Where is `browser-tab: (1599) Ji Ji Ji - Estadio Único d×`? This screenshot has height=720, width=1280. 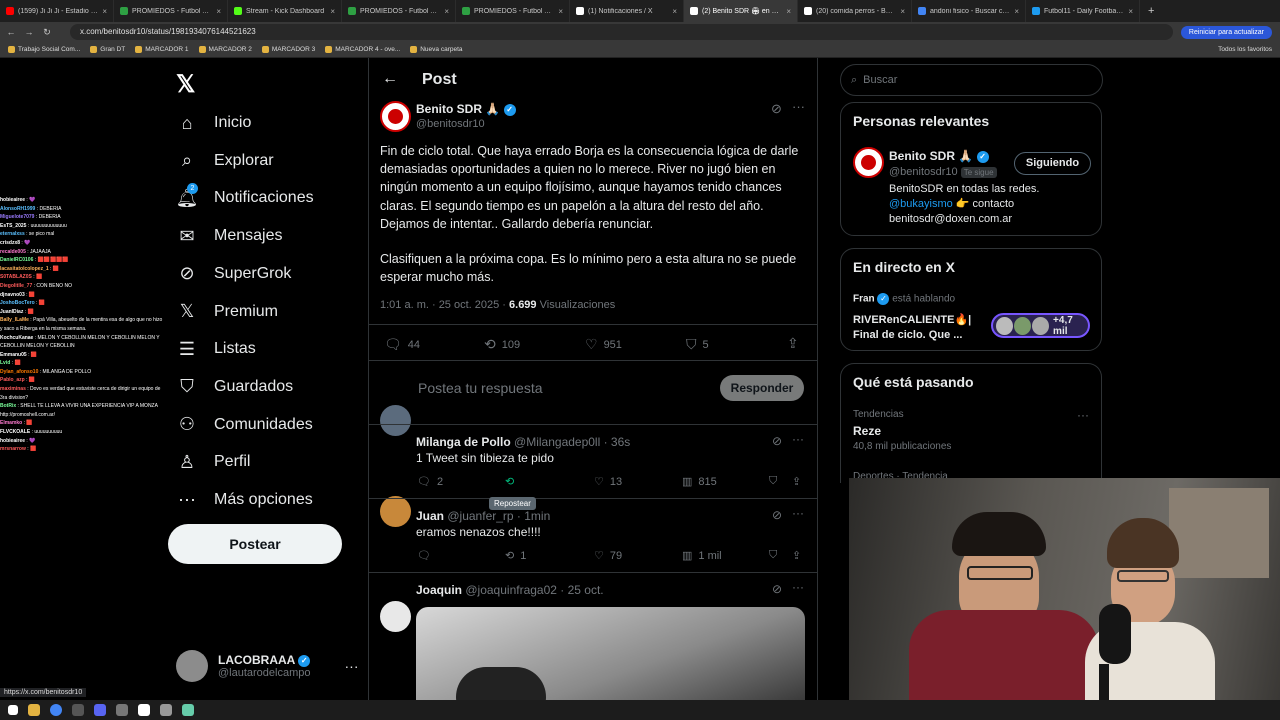
browser-tab: (1599) Ji Ji Ji - Estadio Único d× is located at coordinates (57, 11).